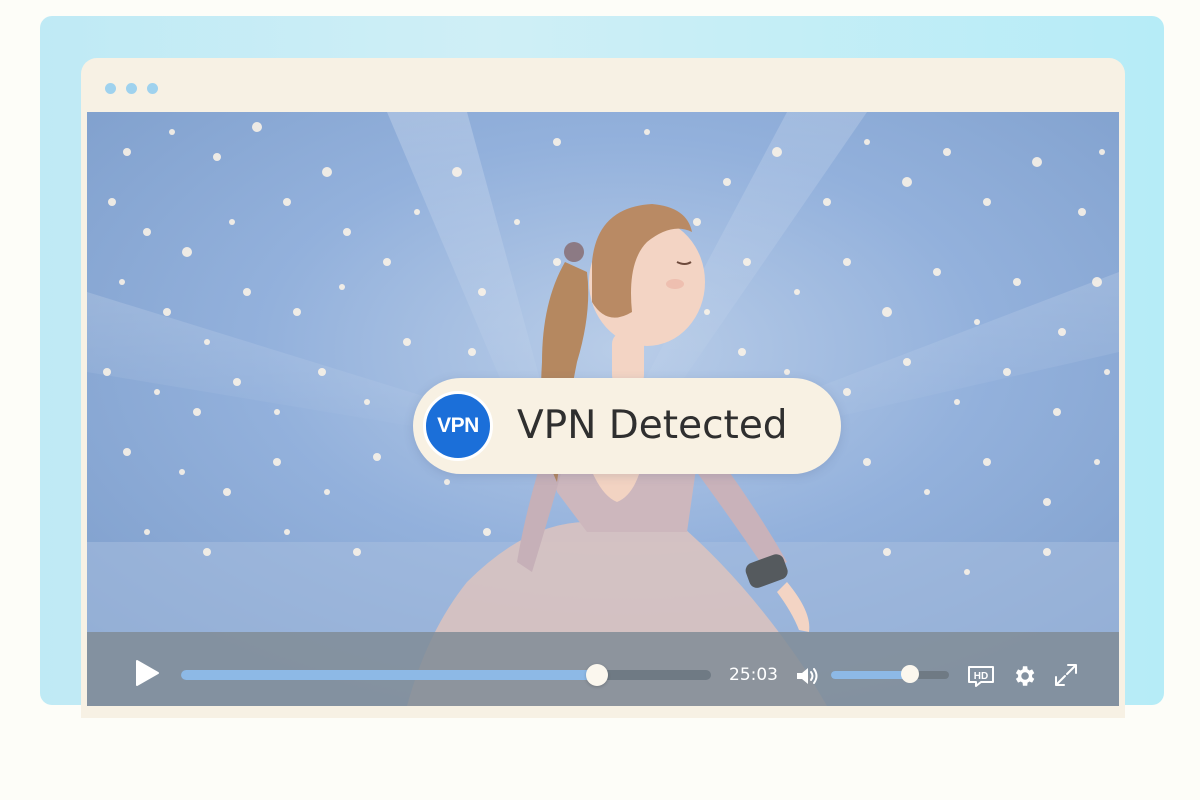 The height and width of the screenshot is (800, 1200). Describe the element at coordinates (603, 712) in the screenshot. I see `window-bottom-edge` at that location.